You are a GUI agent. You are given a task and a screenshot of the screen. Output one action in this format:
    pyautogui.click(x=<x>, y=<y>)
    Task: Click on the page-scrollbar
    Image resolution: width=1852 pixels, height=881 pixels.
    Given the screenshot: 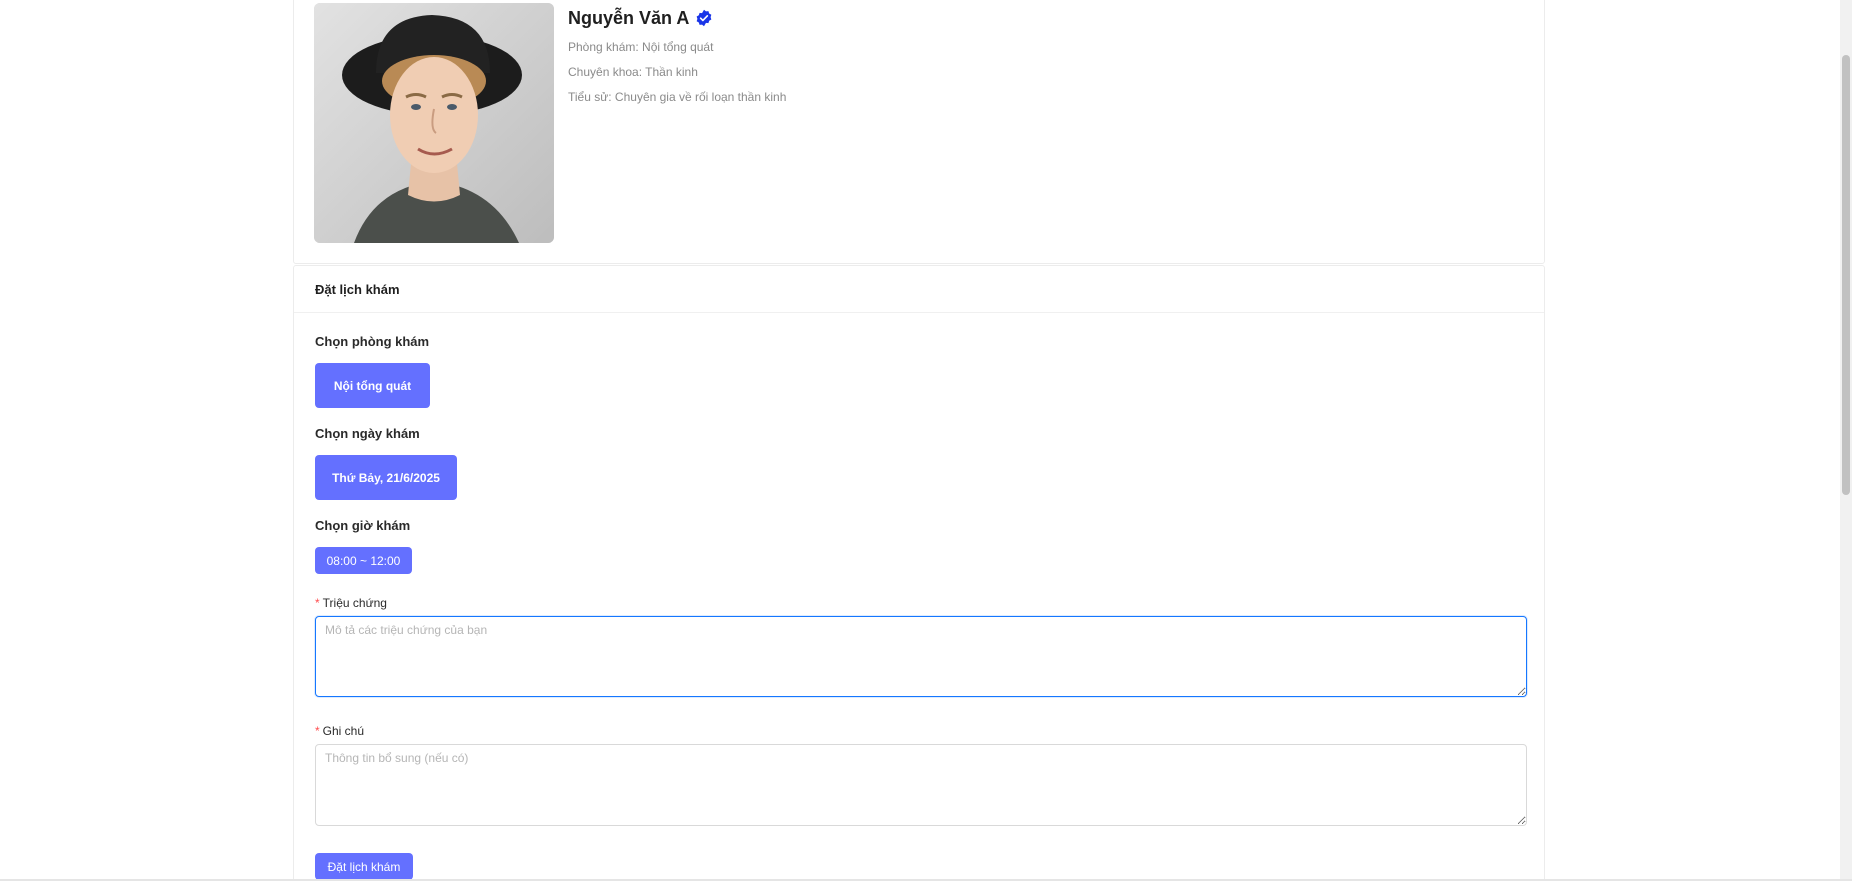 What is the action you would take?
    pyautogui.click(x=1846, y=440)
    